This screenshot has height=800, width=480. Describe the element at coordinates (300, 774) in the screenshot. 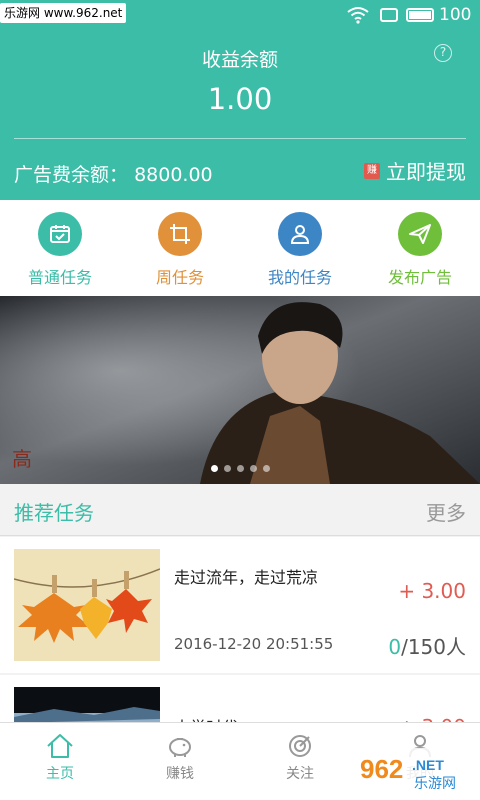

I see `nav-label: 关注` at that location.